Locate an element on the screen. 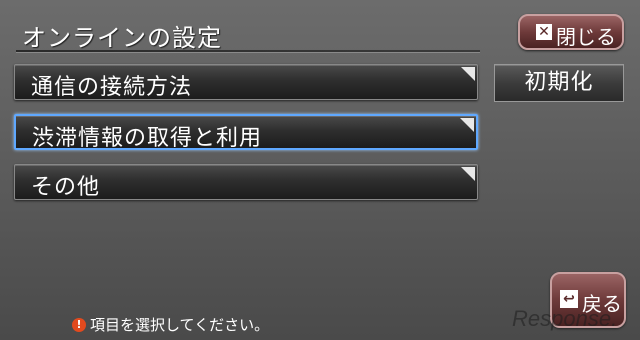 The height and width of the screenshot is (340, 640). info-icon: ! is located at coordinates (79, 324).